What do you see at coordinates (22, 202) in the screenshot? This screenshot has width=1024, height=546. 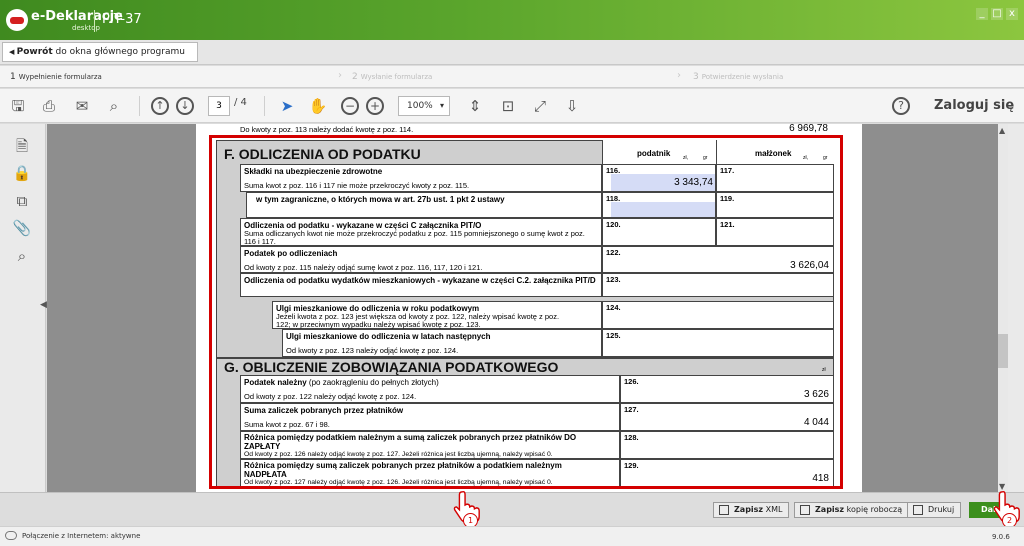 I see `copy-icon: ⧉` at bounding box center [22, 202].